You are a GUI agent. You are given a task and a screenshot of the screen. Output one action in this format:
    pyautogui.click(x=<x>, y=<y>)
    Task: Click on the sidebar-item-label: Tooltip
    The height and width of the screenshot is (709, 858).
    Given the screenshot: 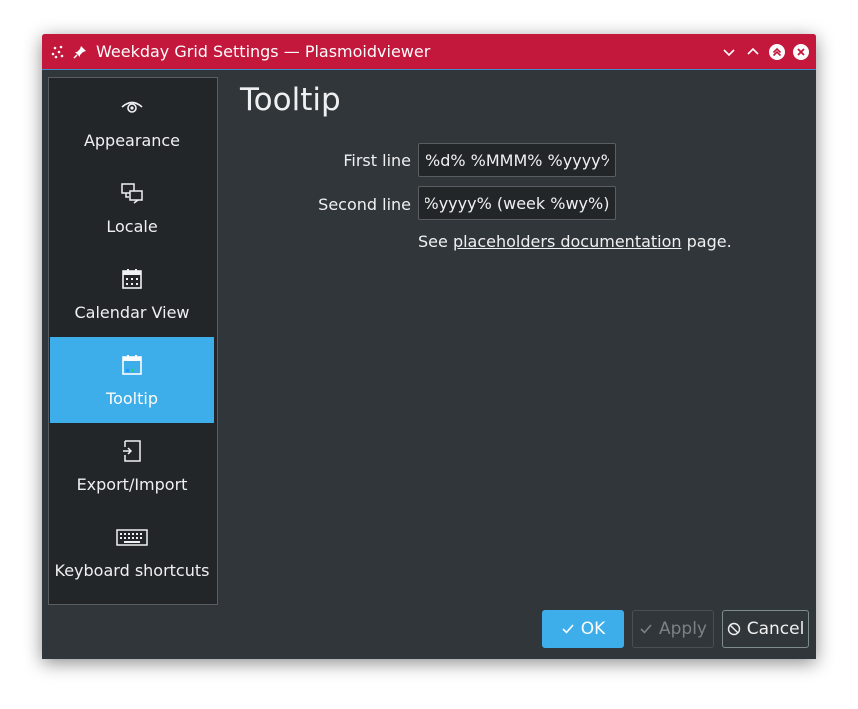 What is the action you would take?
    pyautogui.click(x=132, y=398)
    